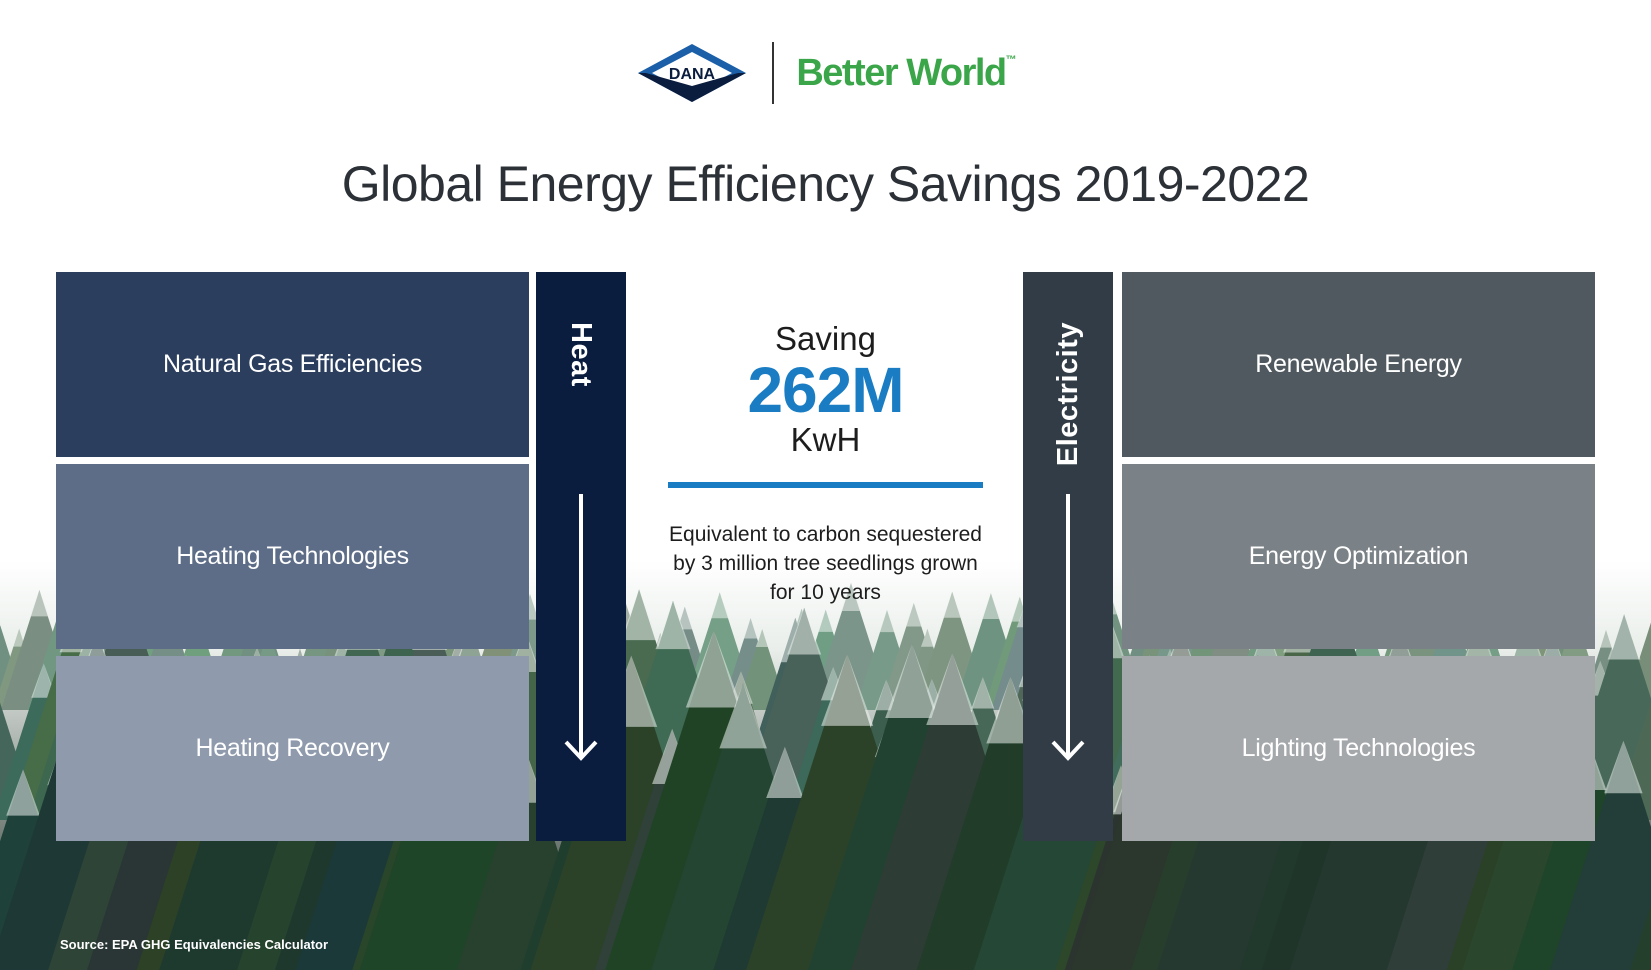 The width and height of the screenshot is (1651, 970). What do you see at coordinates (1068, 394) in the screenshot?
I see `electricity-label: Electricity` at bounding box center [1068, 394].